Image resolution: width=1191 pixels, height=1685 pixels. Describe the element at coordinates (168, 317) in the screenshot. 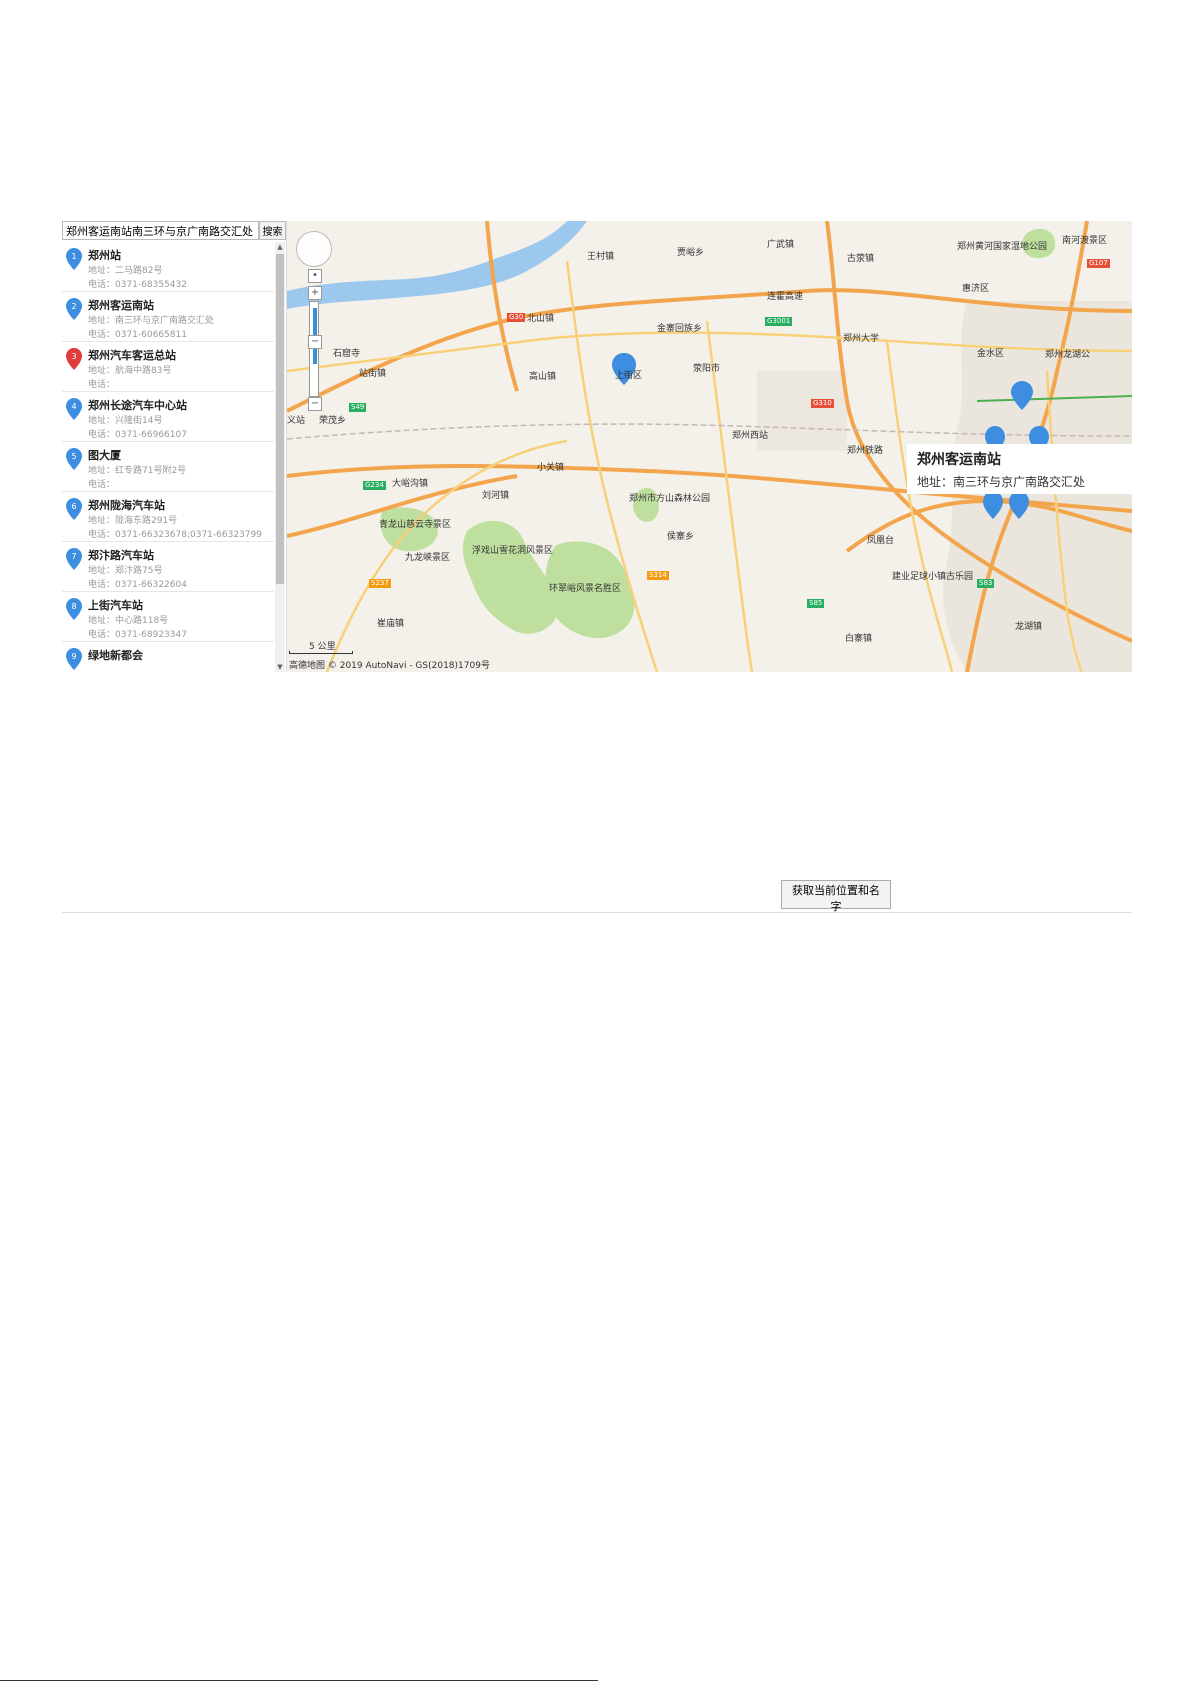

I see `result-item: 2 郑州客运南站 地址：南三环与京广南路交汇处 电话：0371-60665811` at that location.